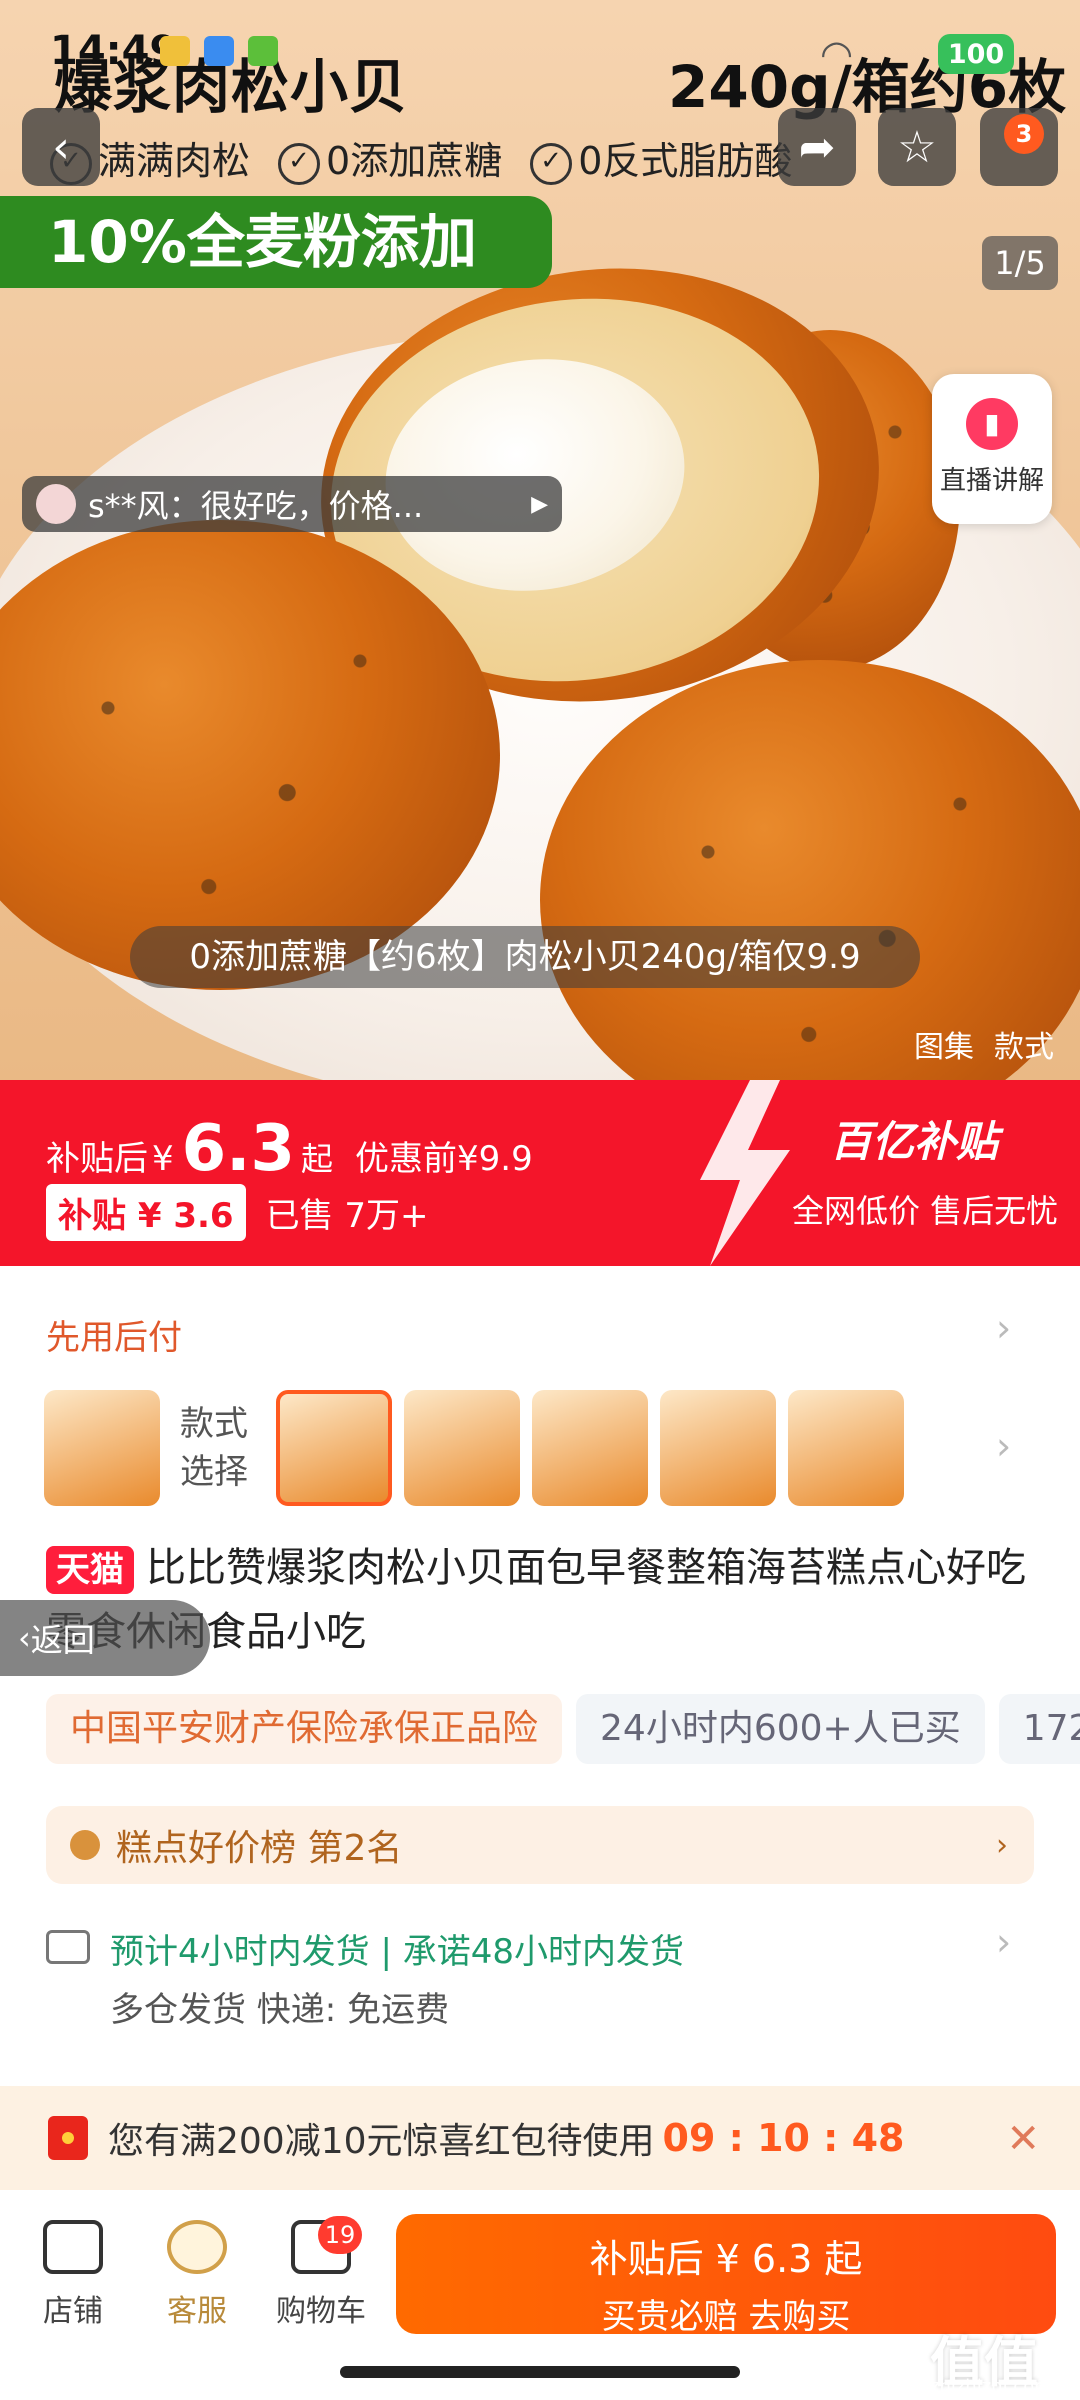  Describe the element at coordinates (321, 2311) in the screenshot. I see `cart-label: 购物车` at that location.